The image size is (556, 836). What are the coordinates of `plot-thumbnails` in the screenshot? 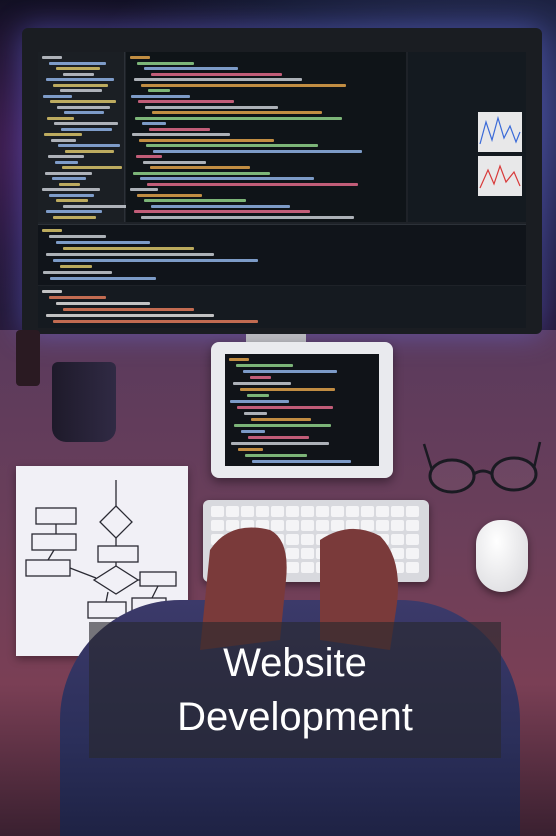 It's located at (500, 154).